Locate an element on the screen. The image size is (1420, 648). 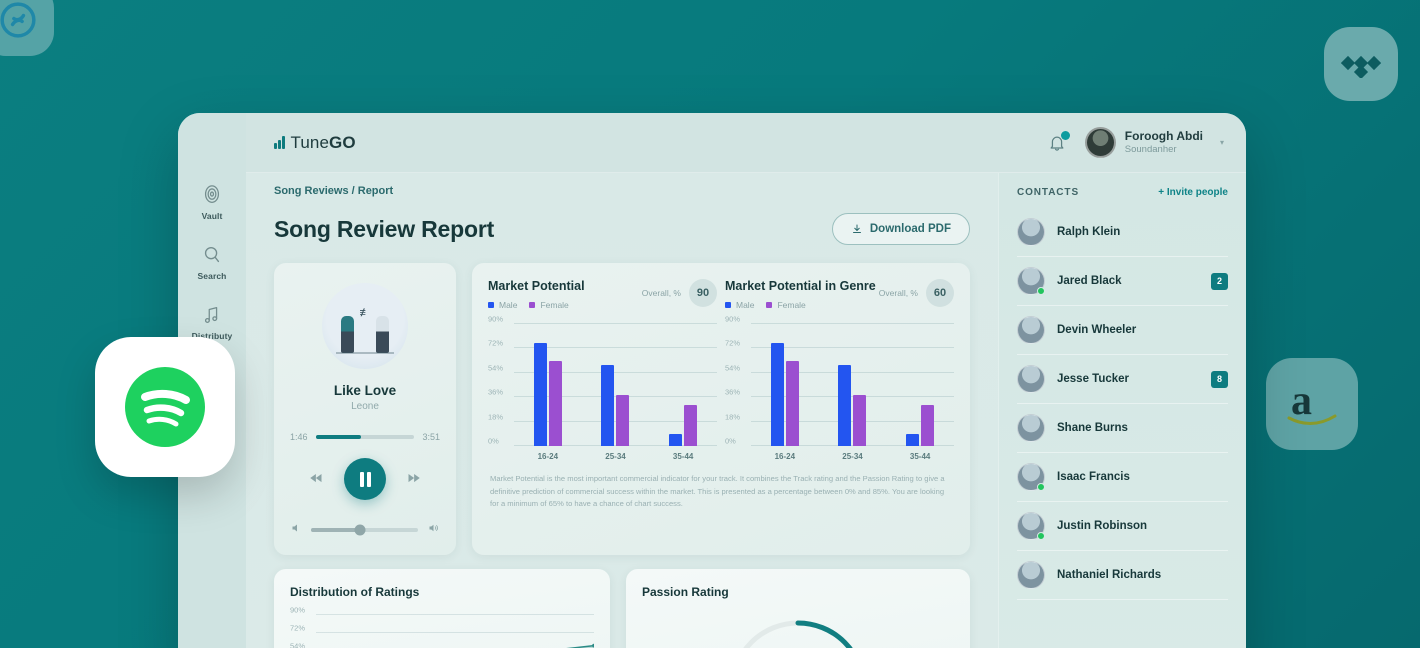
contact-row: Shane Burns is located at coordinates (1122, 428).